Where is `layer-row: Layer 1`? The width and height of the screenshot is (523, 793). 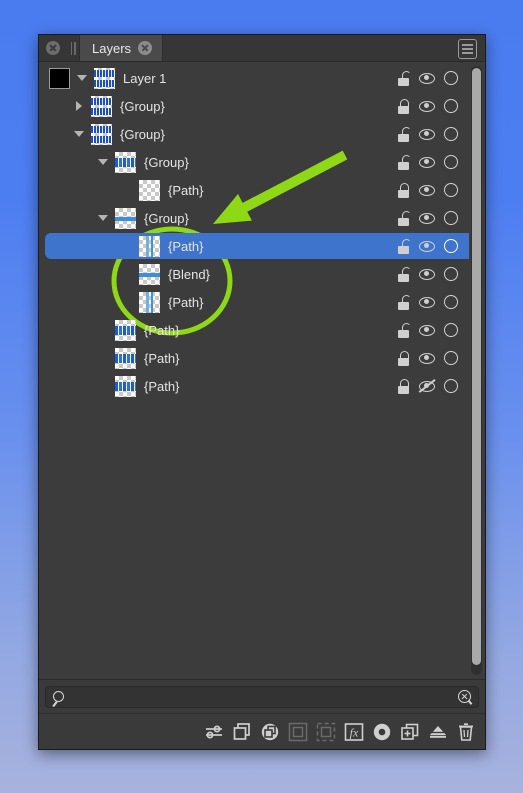
layer-row: Layer 1 is located at coordinates (254, 78).